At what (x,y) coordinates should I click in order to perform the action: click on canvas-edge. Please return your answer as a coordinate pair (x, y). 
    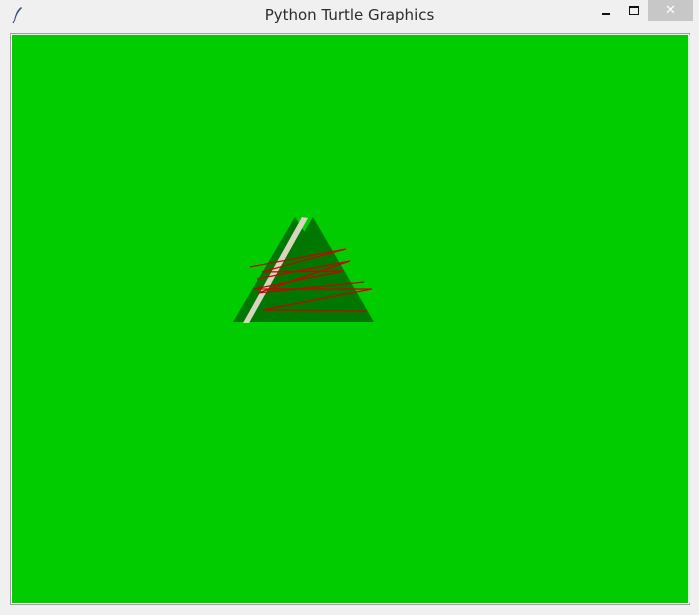
    Looking at the image, I should click on (689, 319).